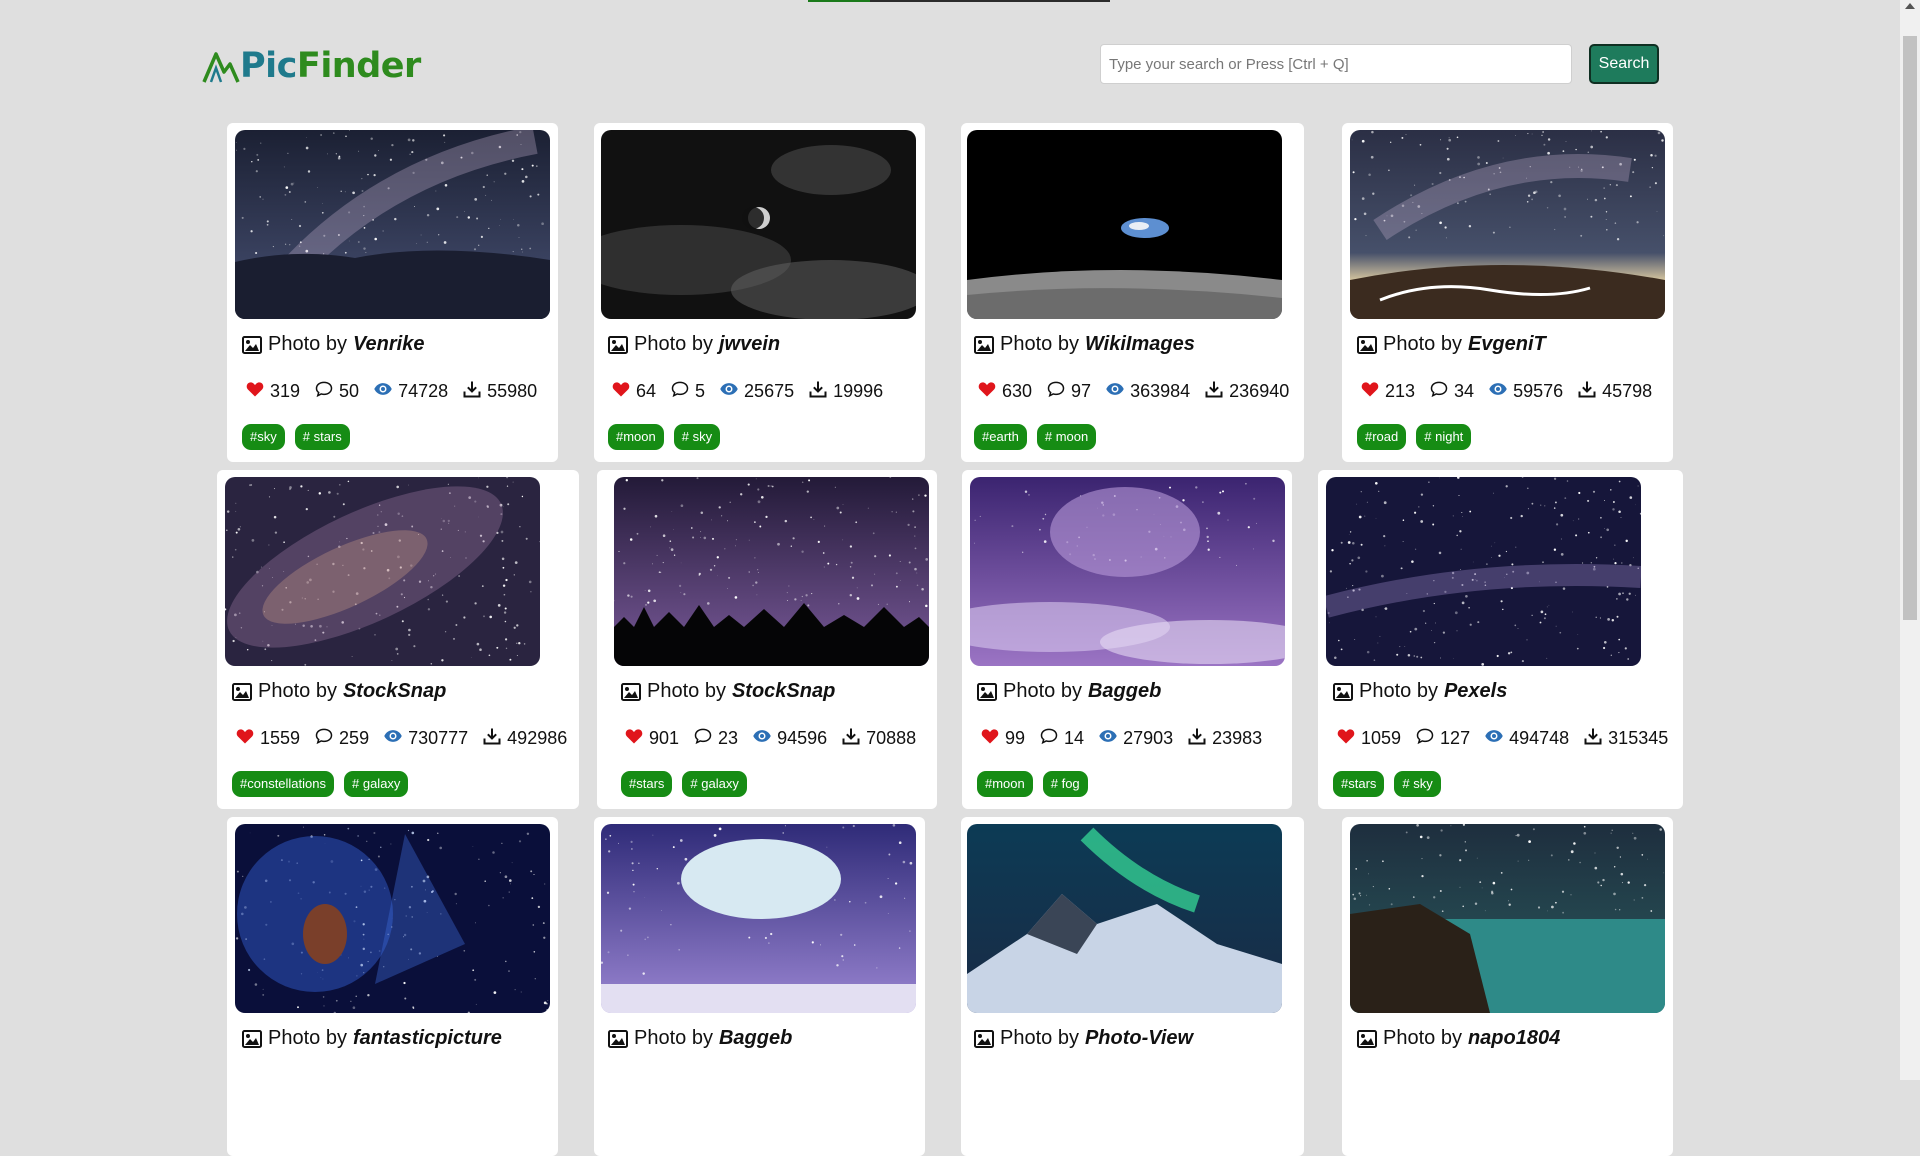 This screenshot has height=1156, width=1920. What do you see at coordinates (1507, 344) in the screenshot?
I see `author-name: EvgeniT` at bounding box center [1507, 344].